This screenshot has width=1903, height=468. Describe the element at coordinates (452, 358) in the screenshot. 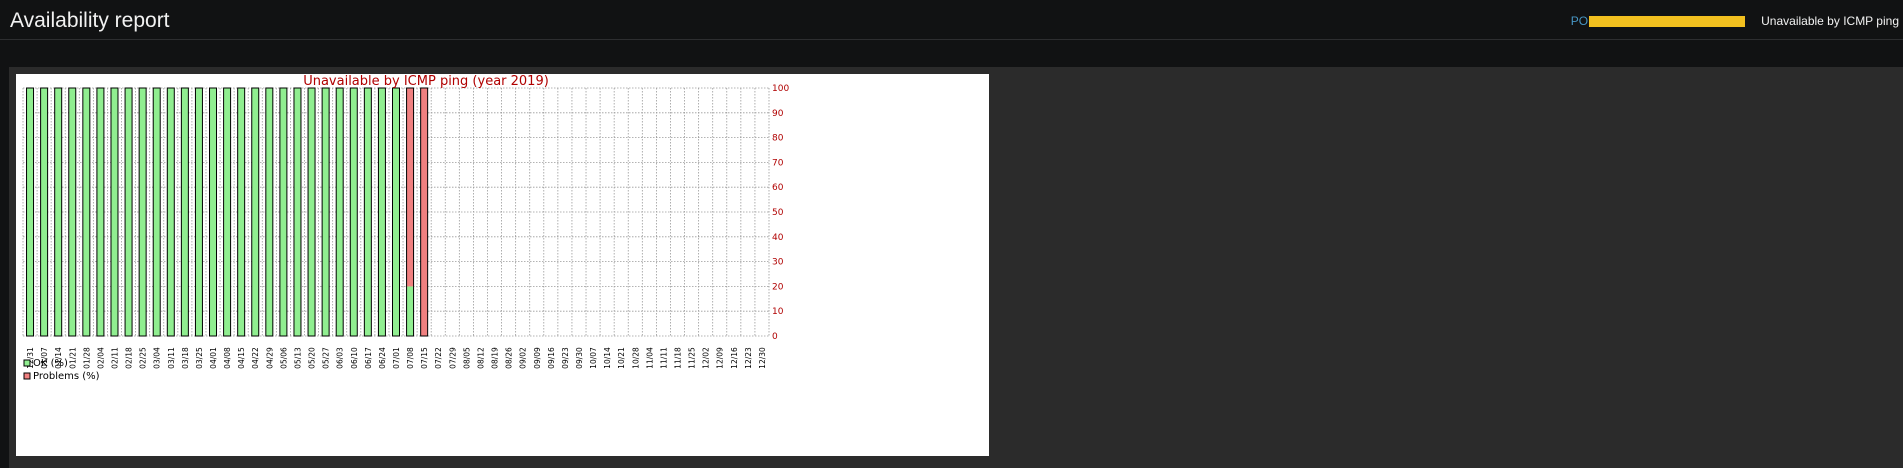

I see `x-tick-label: 07/29` at that location.